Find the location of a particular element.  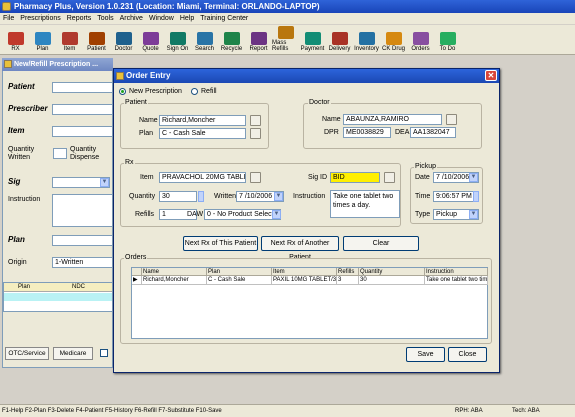

doctor-name-input: ABAUNZA,RAMIRO is located at coordinates (392, 119).